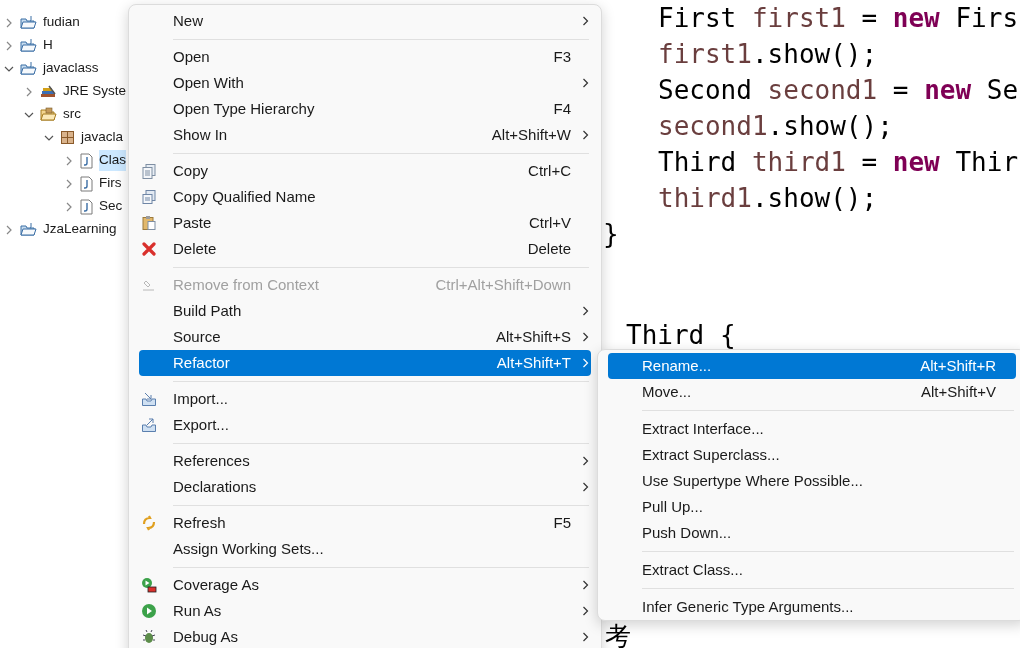 This screenshot has height=648, width=1020. Describe the element at coordinates (149, 523) in the screenshot. I see `refresh-icon` at that location.